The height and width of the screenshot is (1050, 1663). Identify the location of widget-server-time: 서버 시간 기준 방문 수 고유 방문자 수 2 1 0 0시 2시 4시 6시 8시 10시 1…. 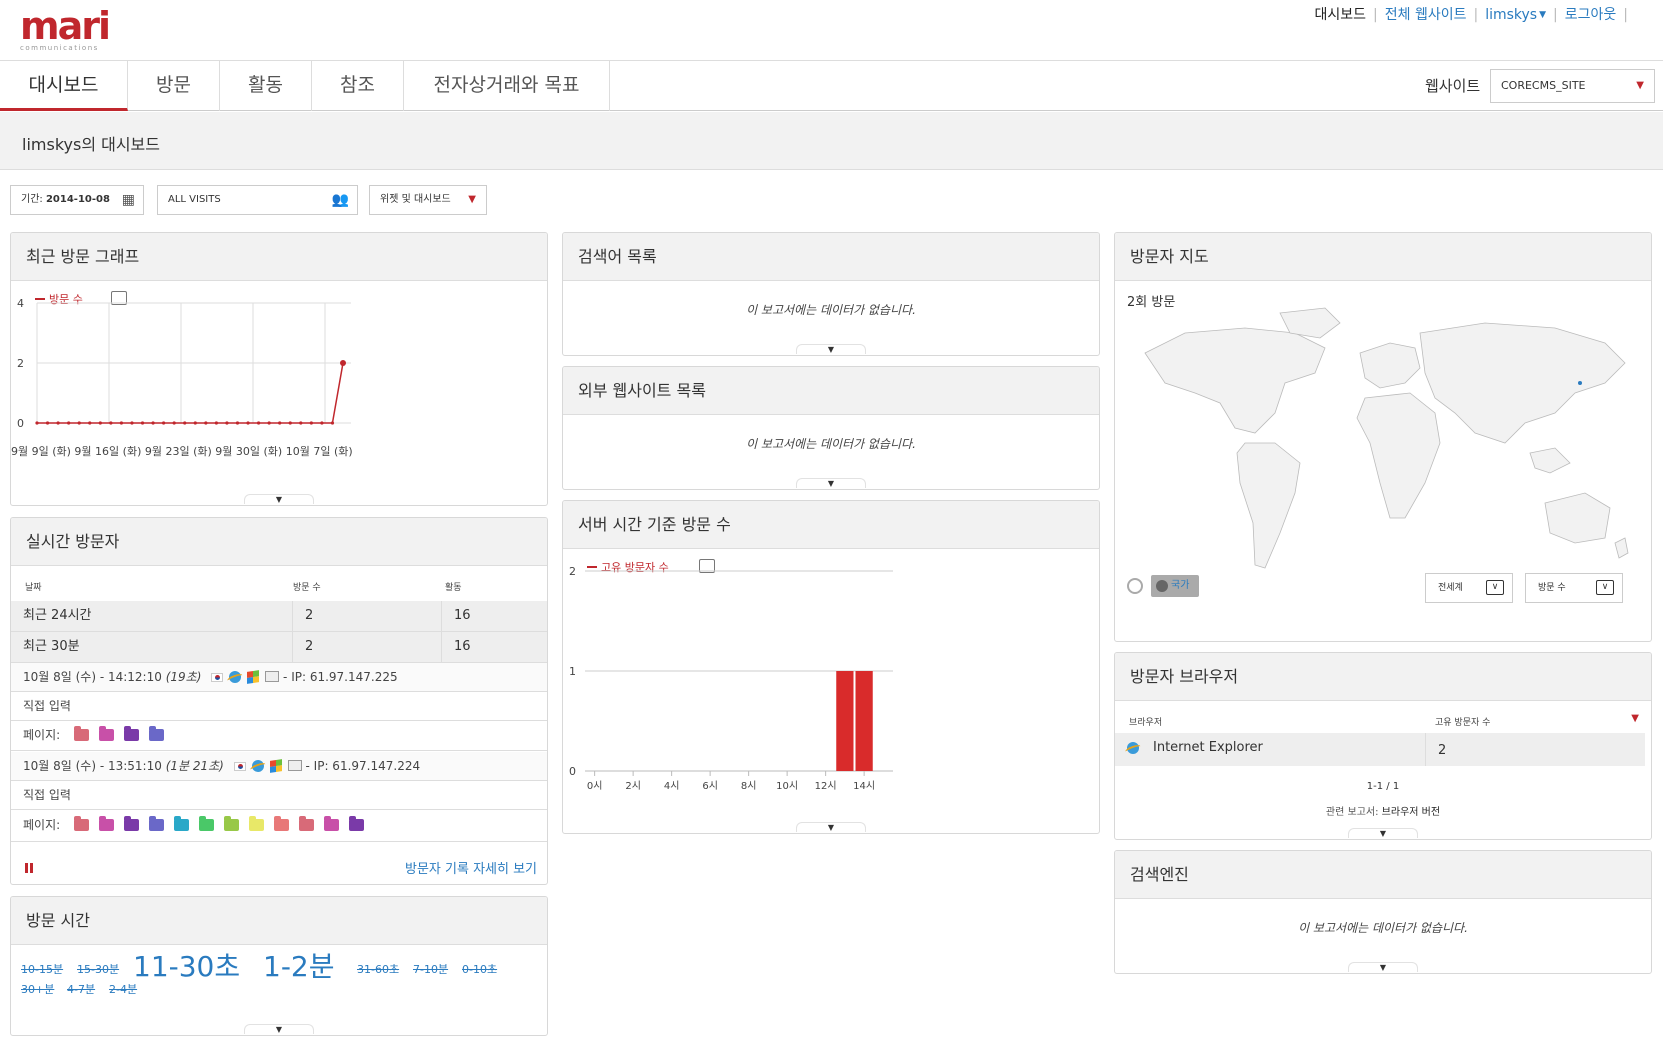
(831, 667).